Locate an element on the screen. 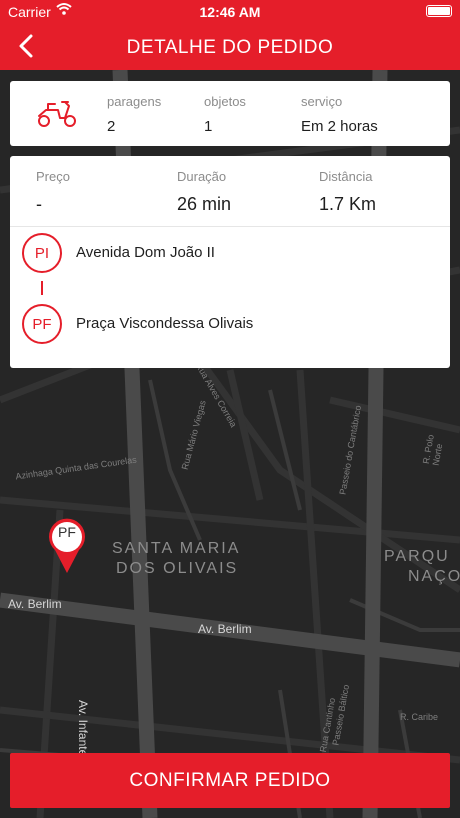 This screenshot has height=818, width=460. header-bar: Carrier 12:46 AM DETALHE DO PEDIDO is located at coordinates (230, 35).